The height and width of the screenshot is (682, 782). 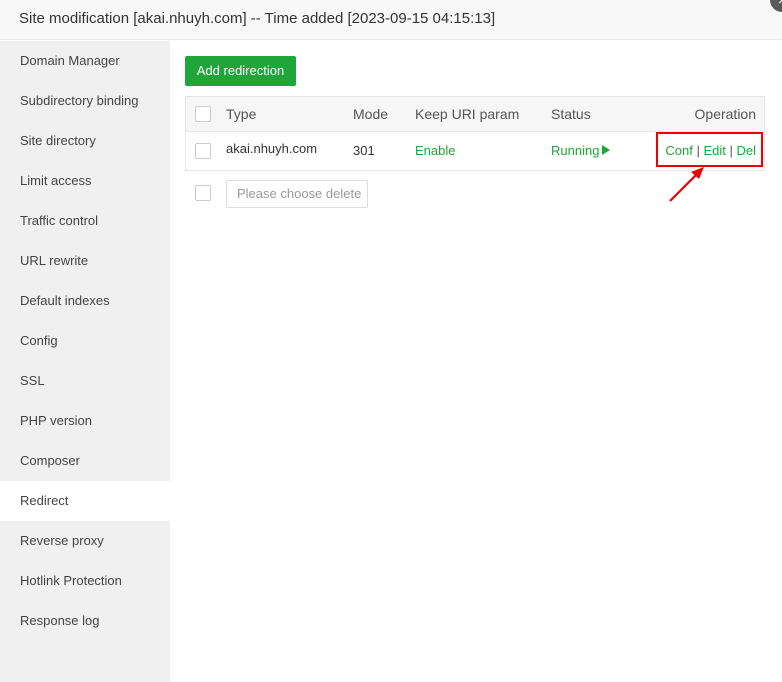 What do you see at coordinates (371, 114) in the screenshot?
I see `header-mode: Mode` at bounding box center [371, 114].